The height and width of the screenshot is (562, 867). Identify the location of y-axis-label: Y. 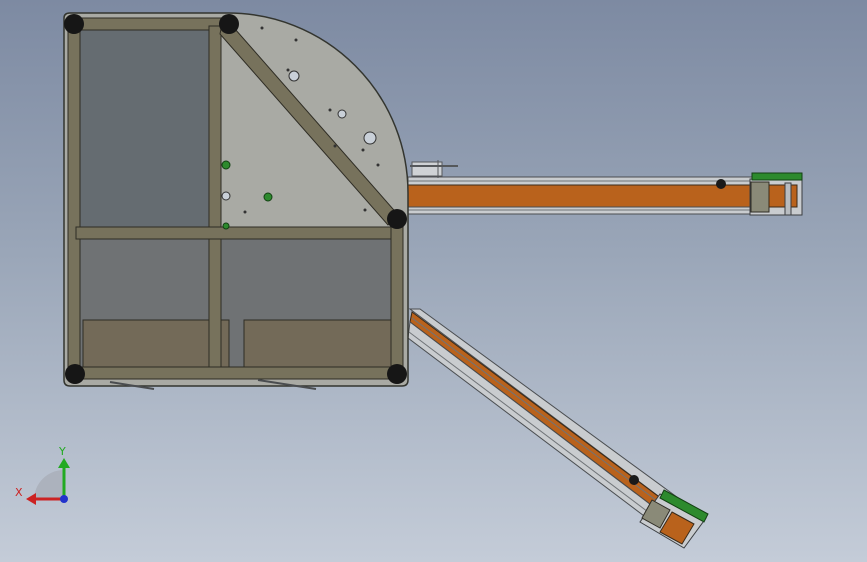
(62, 451).